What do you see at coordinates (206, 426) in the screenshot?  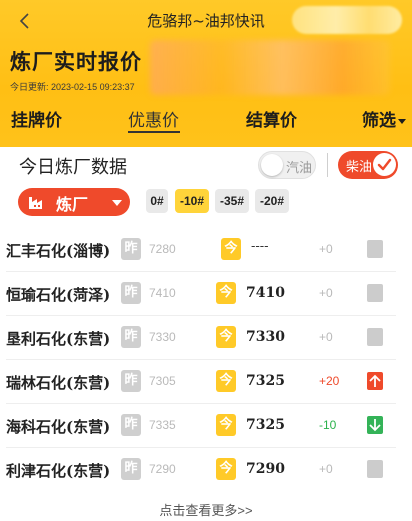 I see `table-row: 海科石化(东营) 昨 7335 今 7325 -10` at bounding box center [206, 426].